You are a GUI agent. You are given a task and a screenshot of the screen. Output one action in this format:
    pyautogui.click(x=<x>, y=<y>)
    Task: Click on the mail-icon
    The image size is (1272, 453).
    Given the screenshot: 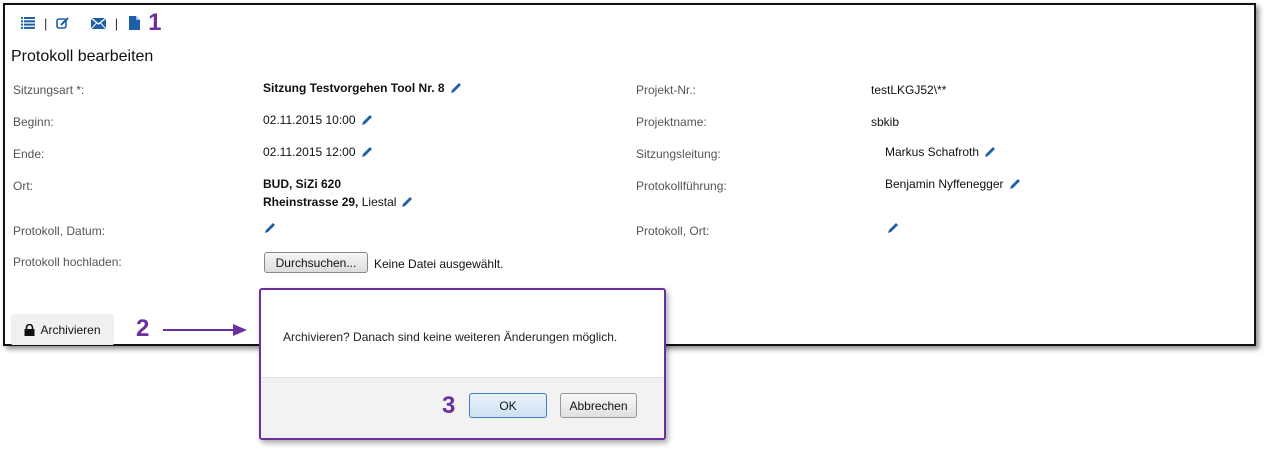 What is the action you would take?
    pyautogui.click(x=99, y=23)
    